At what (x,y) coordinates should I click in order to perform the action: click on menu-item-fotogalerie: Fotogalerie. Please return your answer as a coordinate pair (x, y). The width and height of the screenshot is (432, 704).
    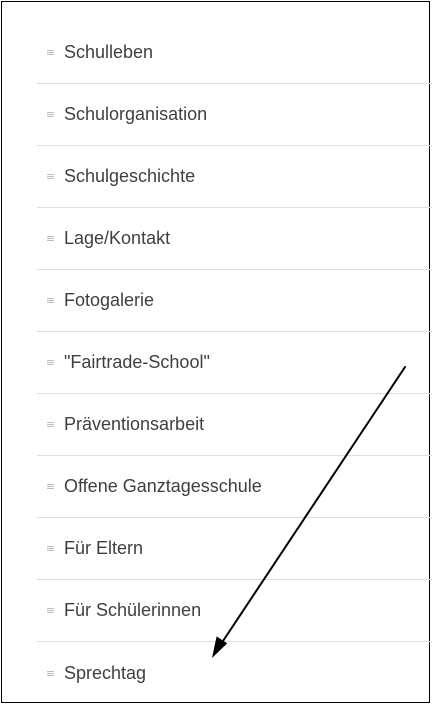
    Looking at the image, I should click on (234, 301).